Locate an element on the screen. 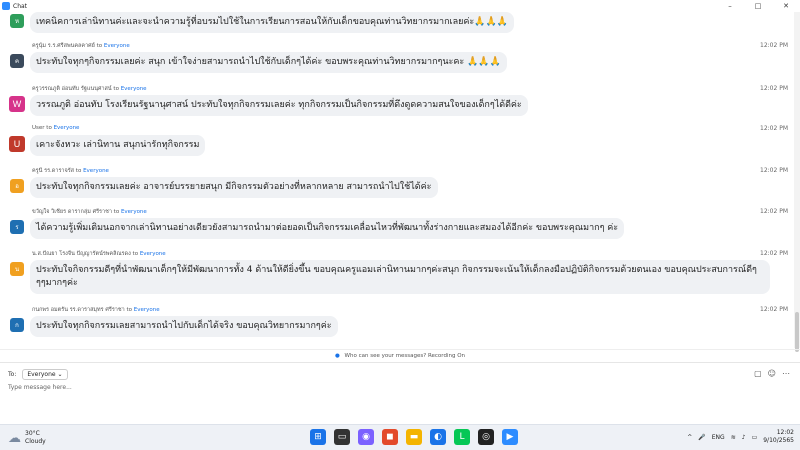  volume-icon: ♪ is located at coordinates (744, 437).